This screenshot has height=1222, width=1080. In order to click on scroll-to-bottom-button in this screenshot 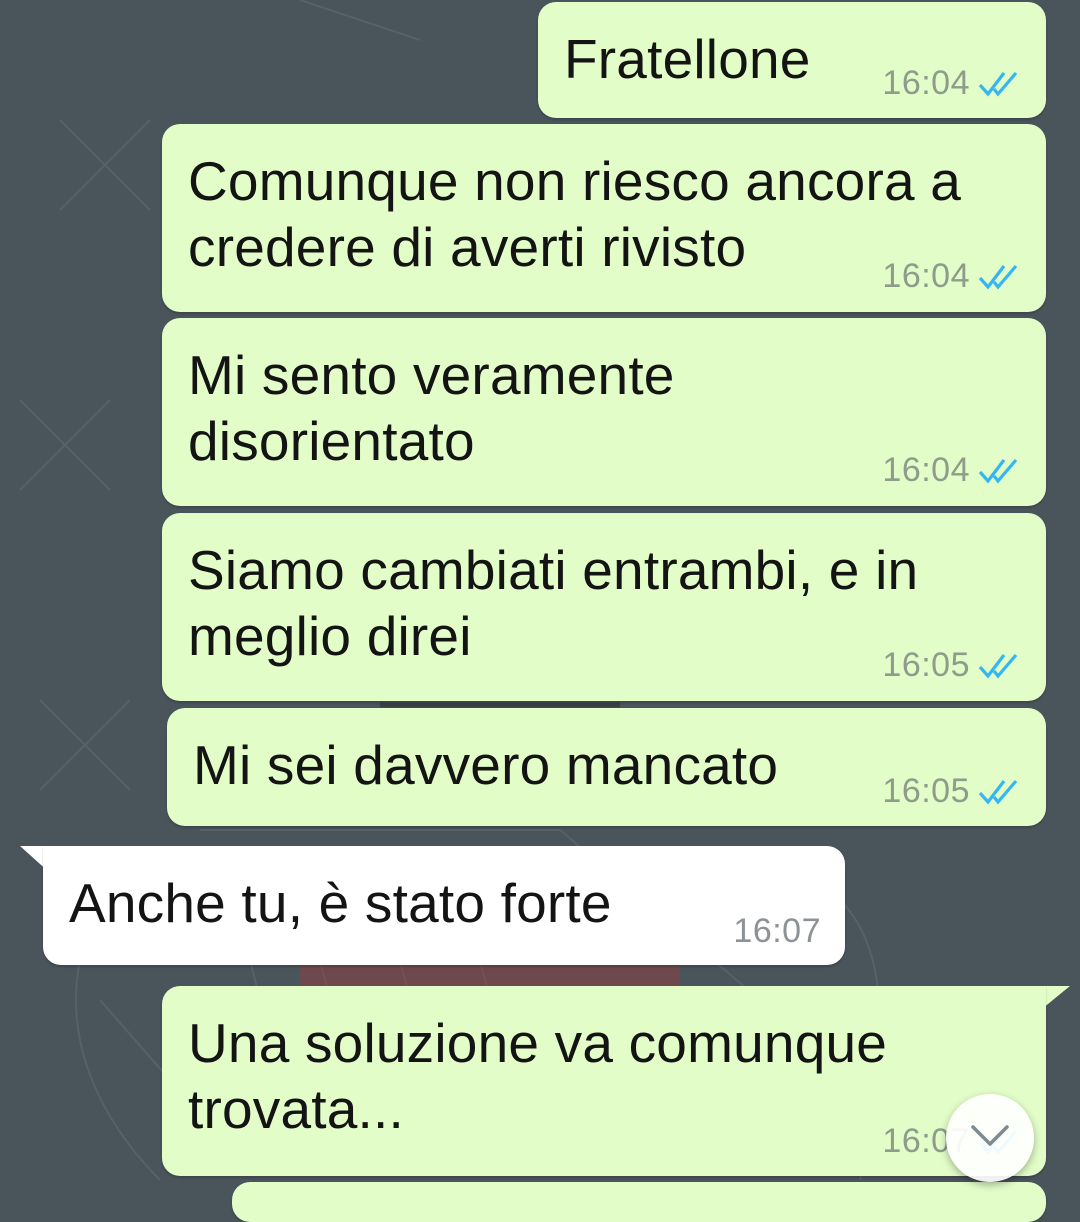, I will do `click(990, 1138)`.